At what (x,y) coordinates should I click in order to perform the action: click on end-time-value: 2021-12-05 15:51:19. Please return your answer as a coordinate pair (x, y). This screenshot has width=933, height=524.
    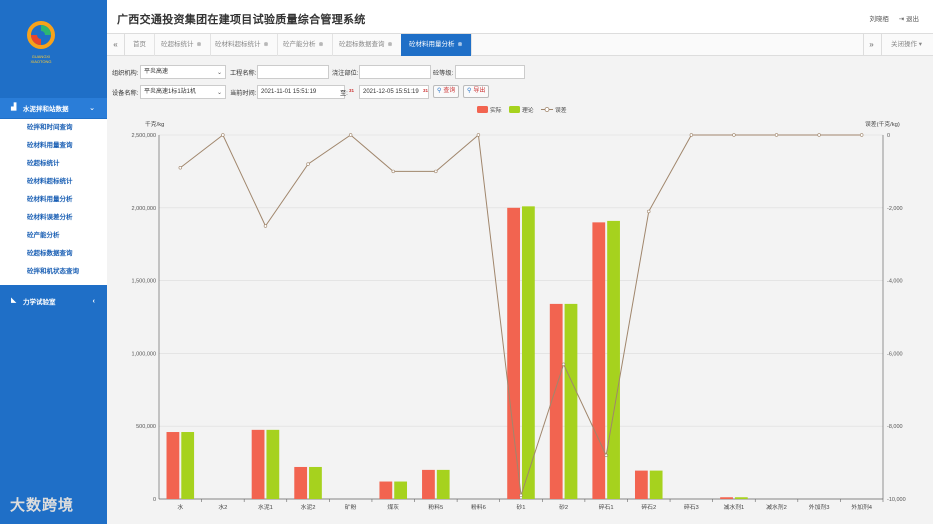
    Looking at the image, I should click on (391, 92).